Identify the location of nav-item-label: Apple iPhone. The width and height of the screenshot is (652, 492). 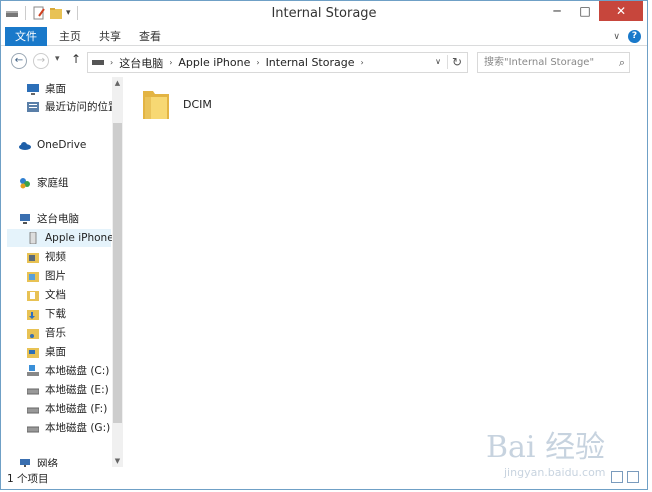
(79, 238).